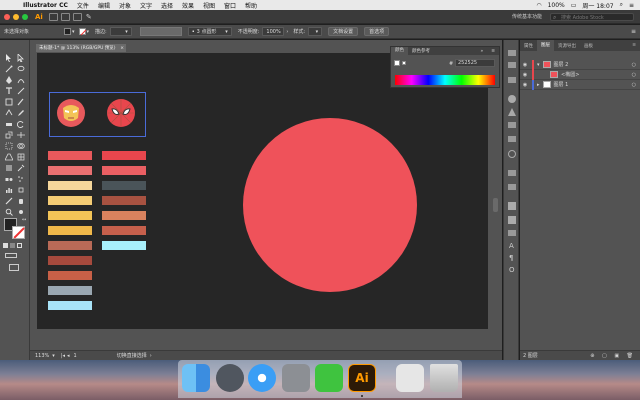 The height and width of the screenshot is (400, 640). I want to click on close-window-button, so click(7, 16).